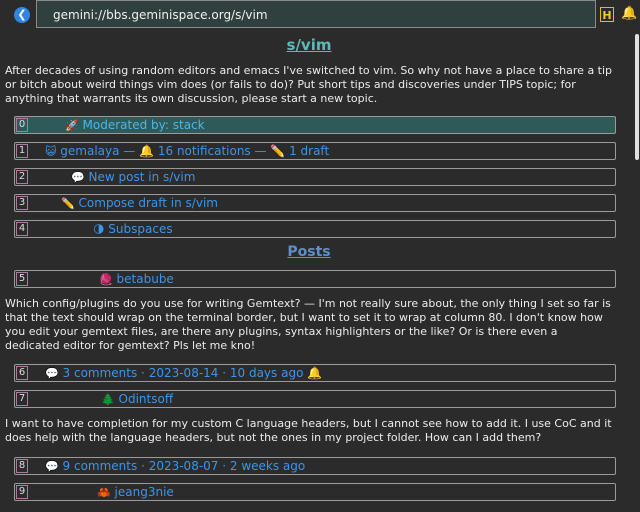 This screenshot has height=512, width=640. I want to click on cat-icon: 😺, so click(51, 151).